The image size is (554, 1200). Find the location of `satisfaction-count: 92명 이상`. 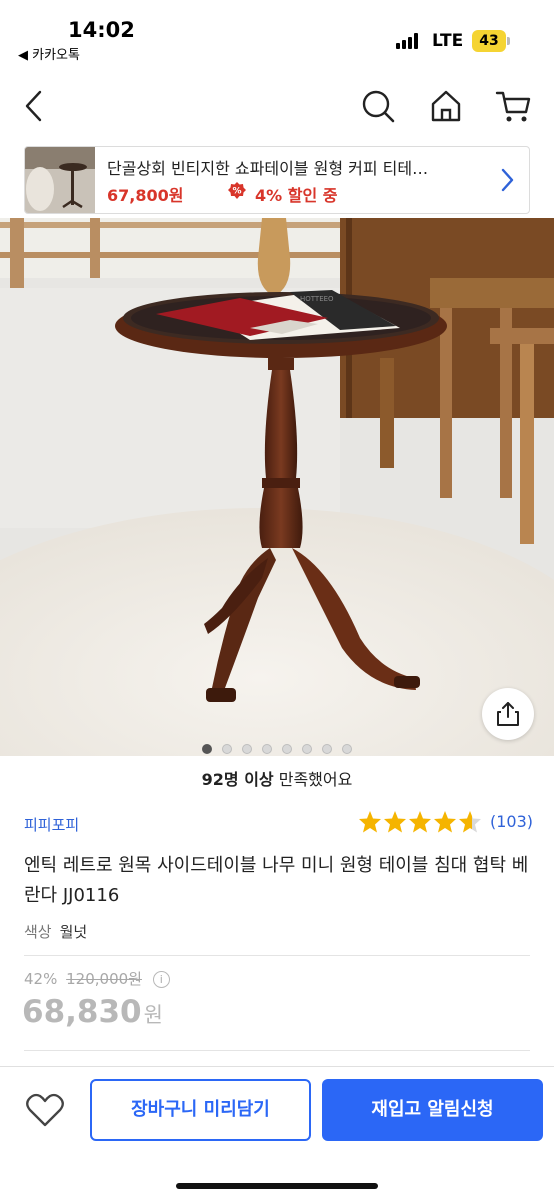

satisfaction-count: 92명 이상 is located at coordinates (237, 779).